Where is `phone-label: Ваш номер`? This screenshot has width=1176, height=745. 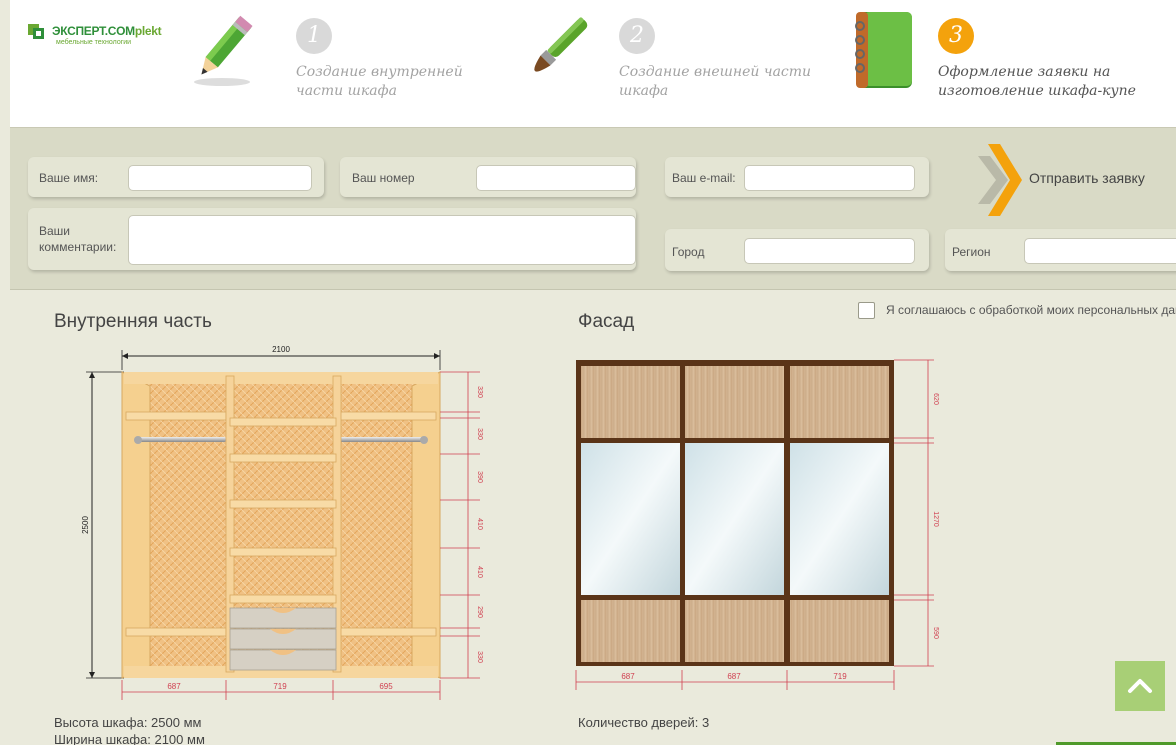
phone-label: Ваш номер is located at coordinates (383, 178).